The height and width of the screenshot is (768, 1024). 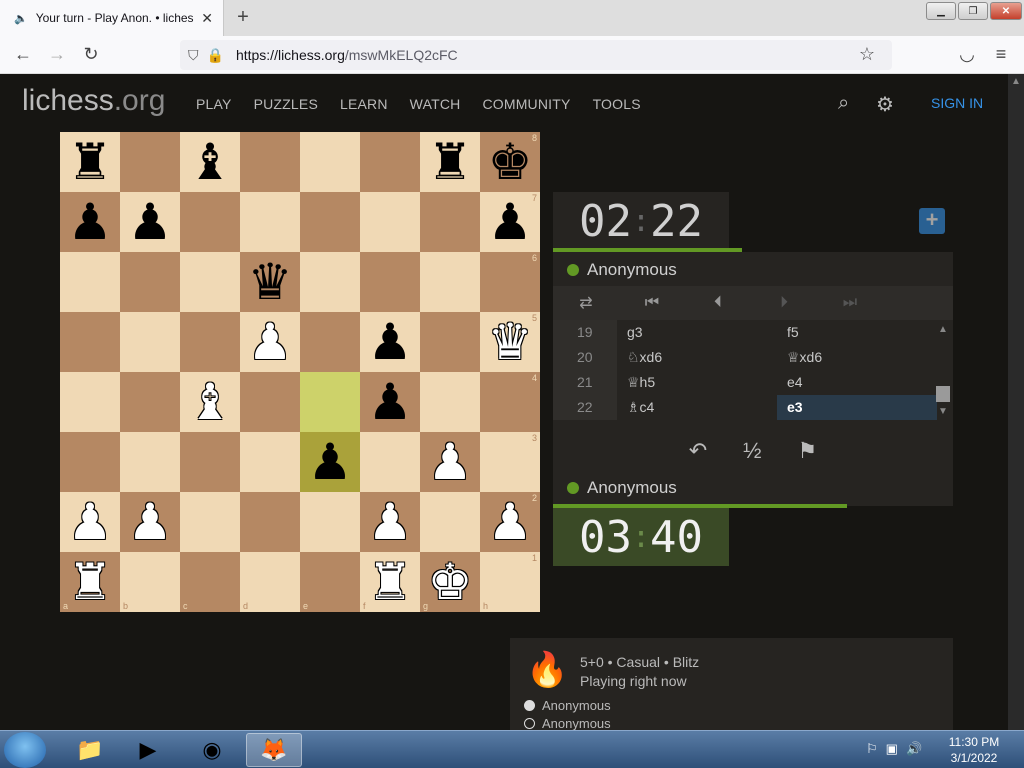 What do you see at coordinates (193, 55) in the screenshot?
I see `shield-icon: ⛉` at bounding box center [193, 55].